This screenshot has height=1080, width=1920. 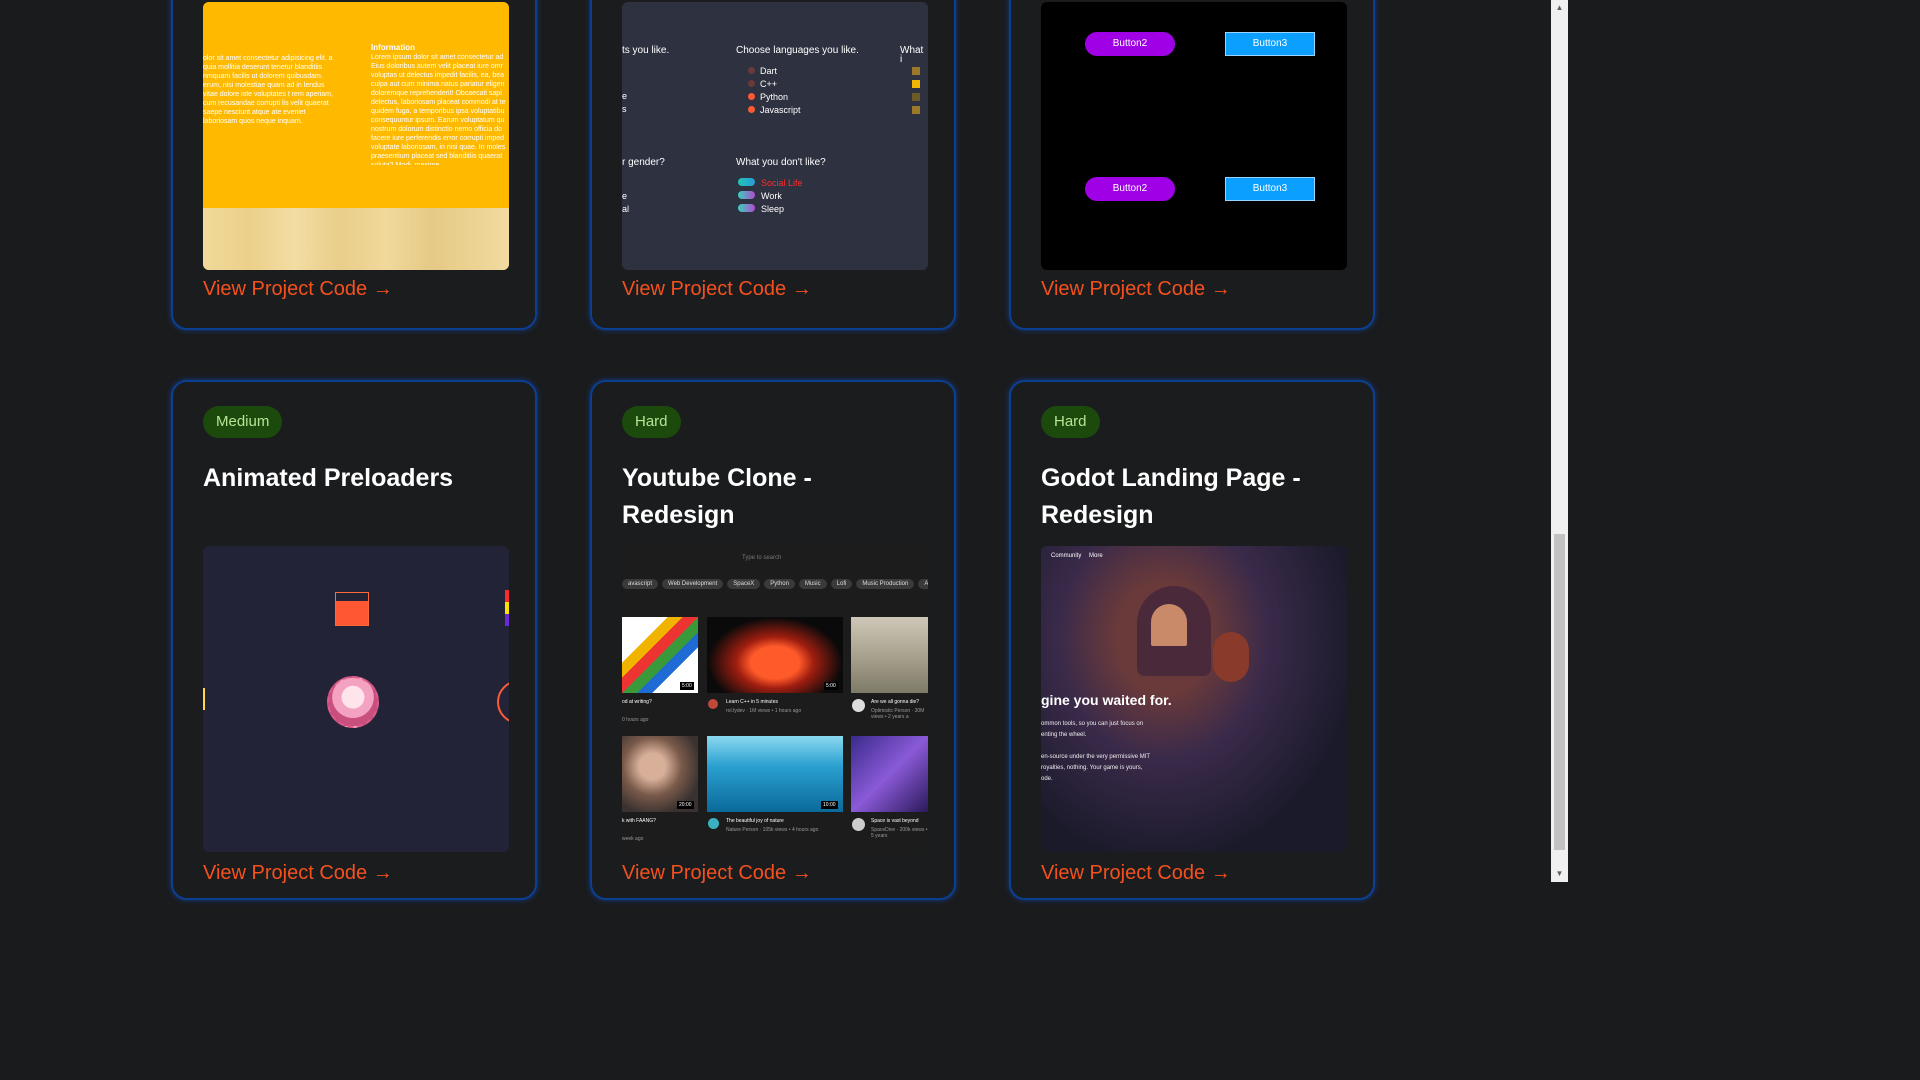 I want to click on scrollbar-thumb, so click(x=1559, y=692).